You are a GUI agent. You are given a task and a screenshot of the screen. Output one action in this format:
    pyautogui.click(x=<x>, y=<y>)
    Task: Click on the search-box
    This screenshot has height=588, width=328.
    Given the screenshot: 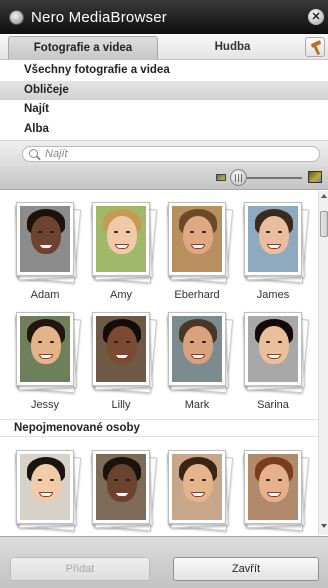 What is the action you would take?
    pyautogui.click(x=171, y=154)
    